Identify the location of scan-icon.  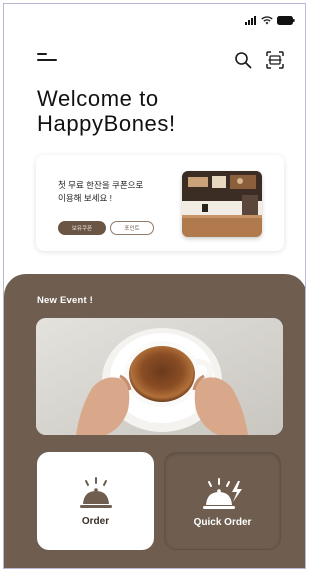
(275, 60).